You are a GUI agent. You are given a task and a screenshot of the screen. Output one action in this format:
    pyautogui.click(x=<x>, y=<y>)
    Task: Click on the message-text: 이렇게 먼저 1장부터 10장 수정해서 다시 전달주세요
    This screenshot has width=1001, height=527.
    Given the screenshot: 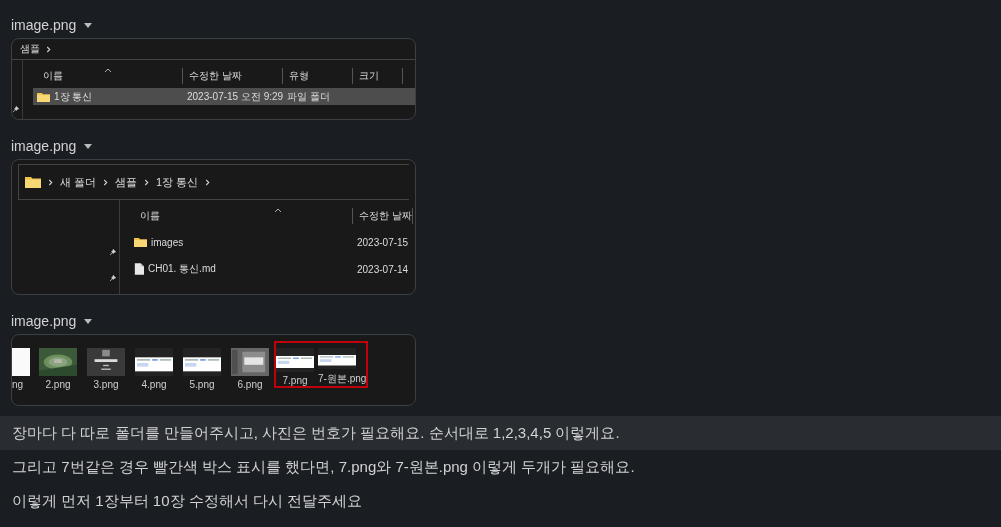 What is the action you would take?
    pyautogui.click(x=187, y=500)
    